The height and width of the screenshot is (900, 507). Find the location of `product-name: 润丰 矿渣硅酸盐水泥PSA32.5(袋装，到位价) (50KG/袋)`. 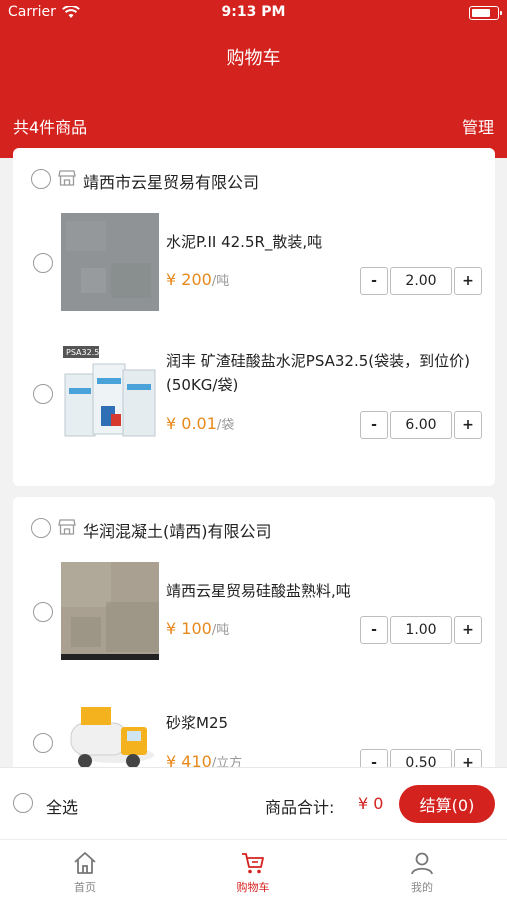

product-name: 润丰 矿渣硅酸盐水泥PSA32.5(袋装，到位价) (50KG/袋) is located at coordinates (321, 373).